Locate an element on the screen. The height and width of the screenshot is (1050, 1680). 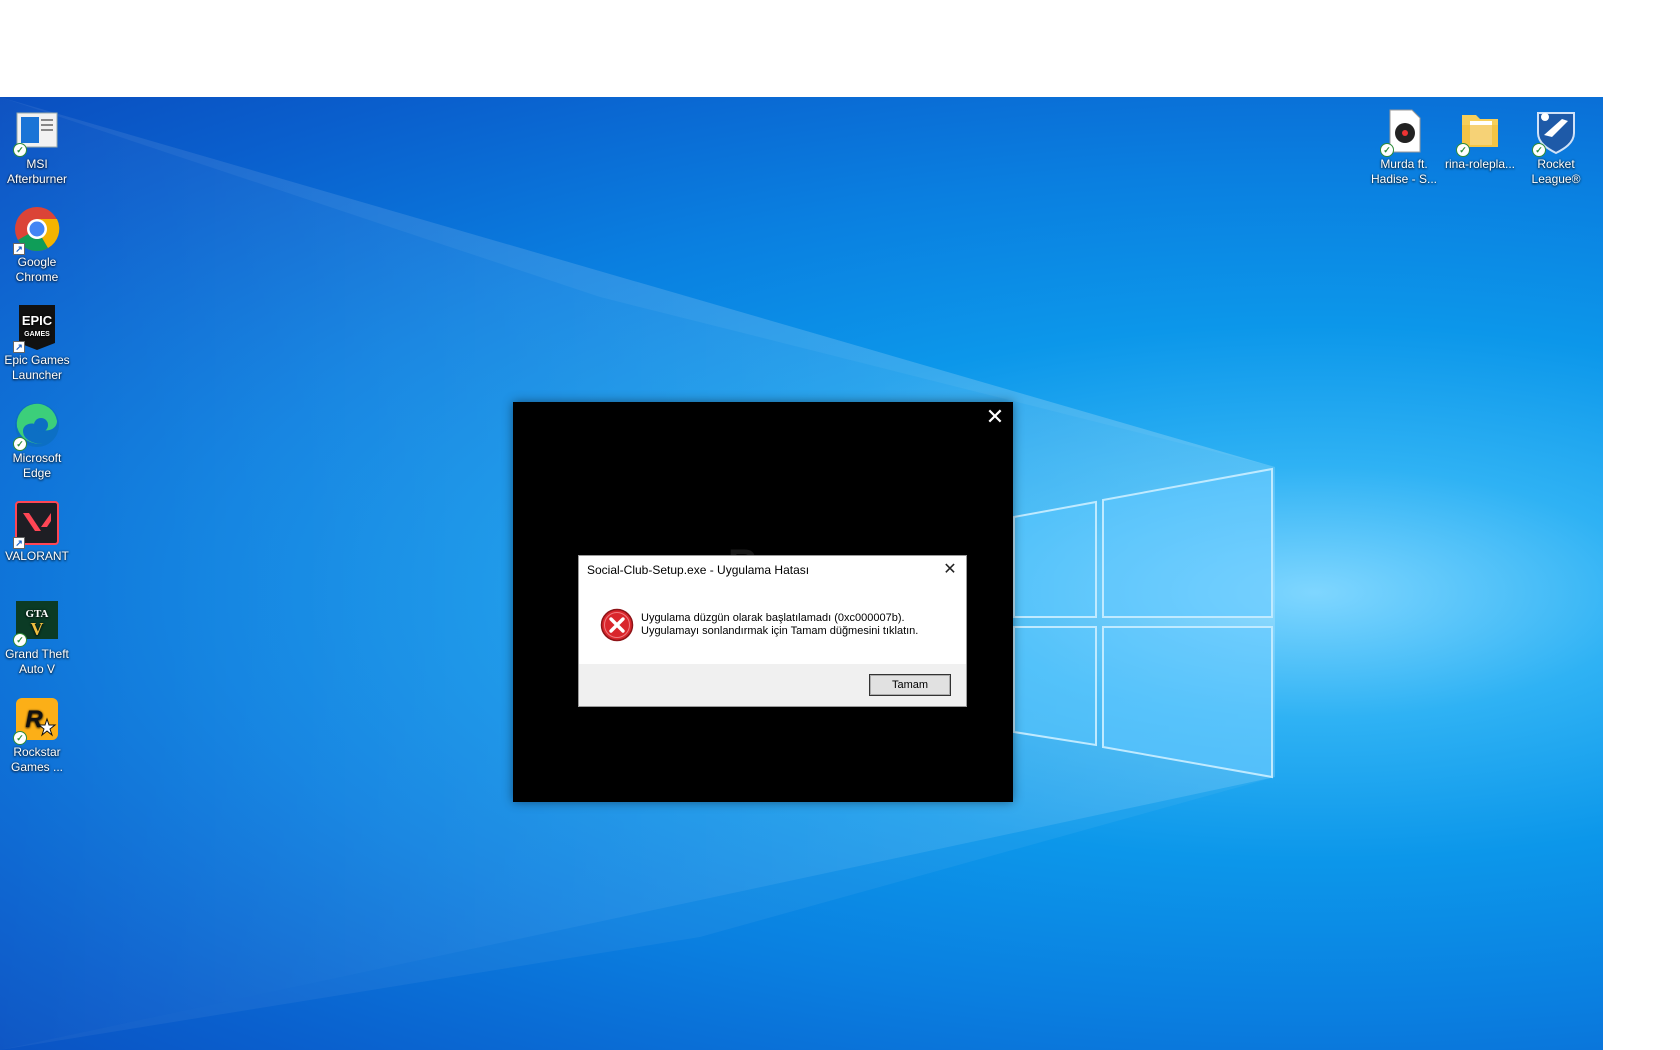
dialog-title: Social-Club-Setup.exe - Uygulama Hatası is located at coordinates (698, 570).